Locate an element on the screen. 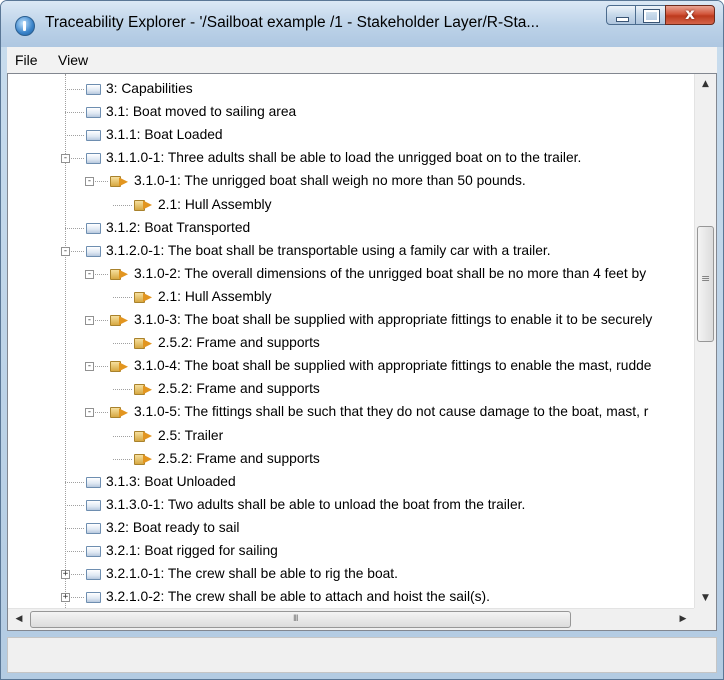  scroll-left-arrow-icon: ◀ is located at coordinates (19, 619).